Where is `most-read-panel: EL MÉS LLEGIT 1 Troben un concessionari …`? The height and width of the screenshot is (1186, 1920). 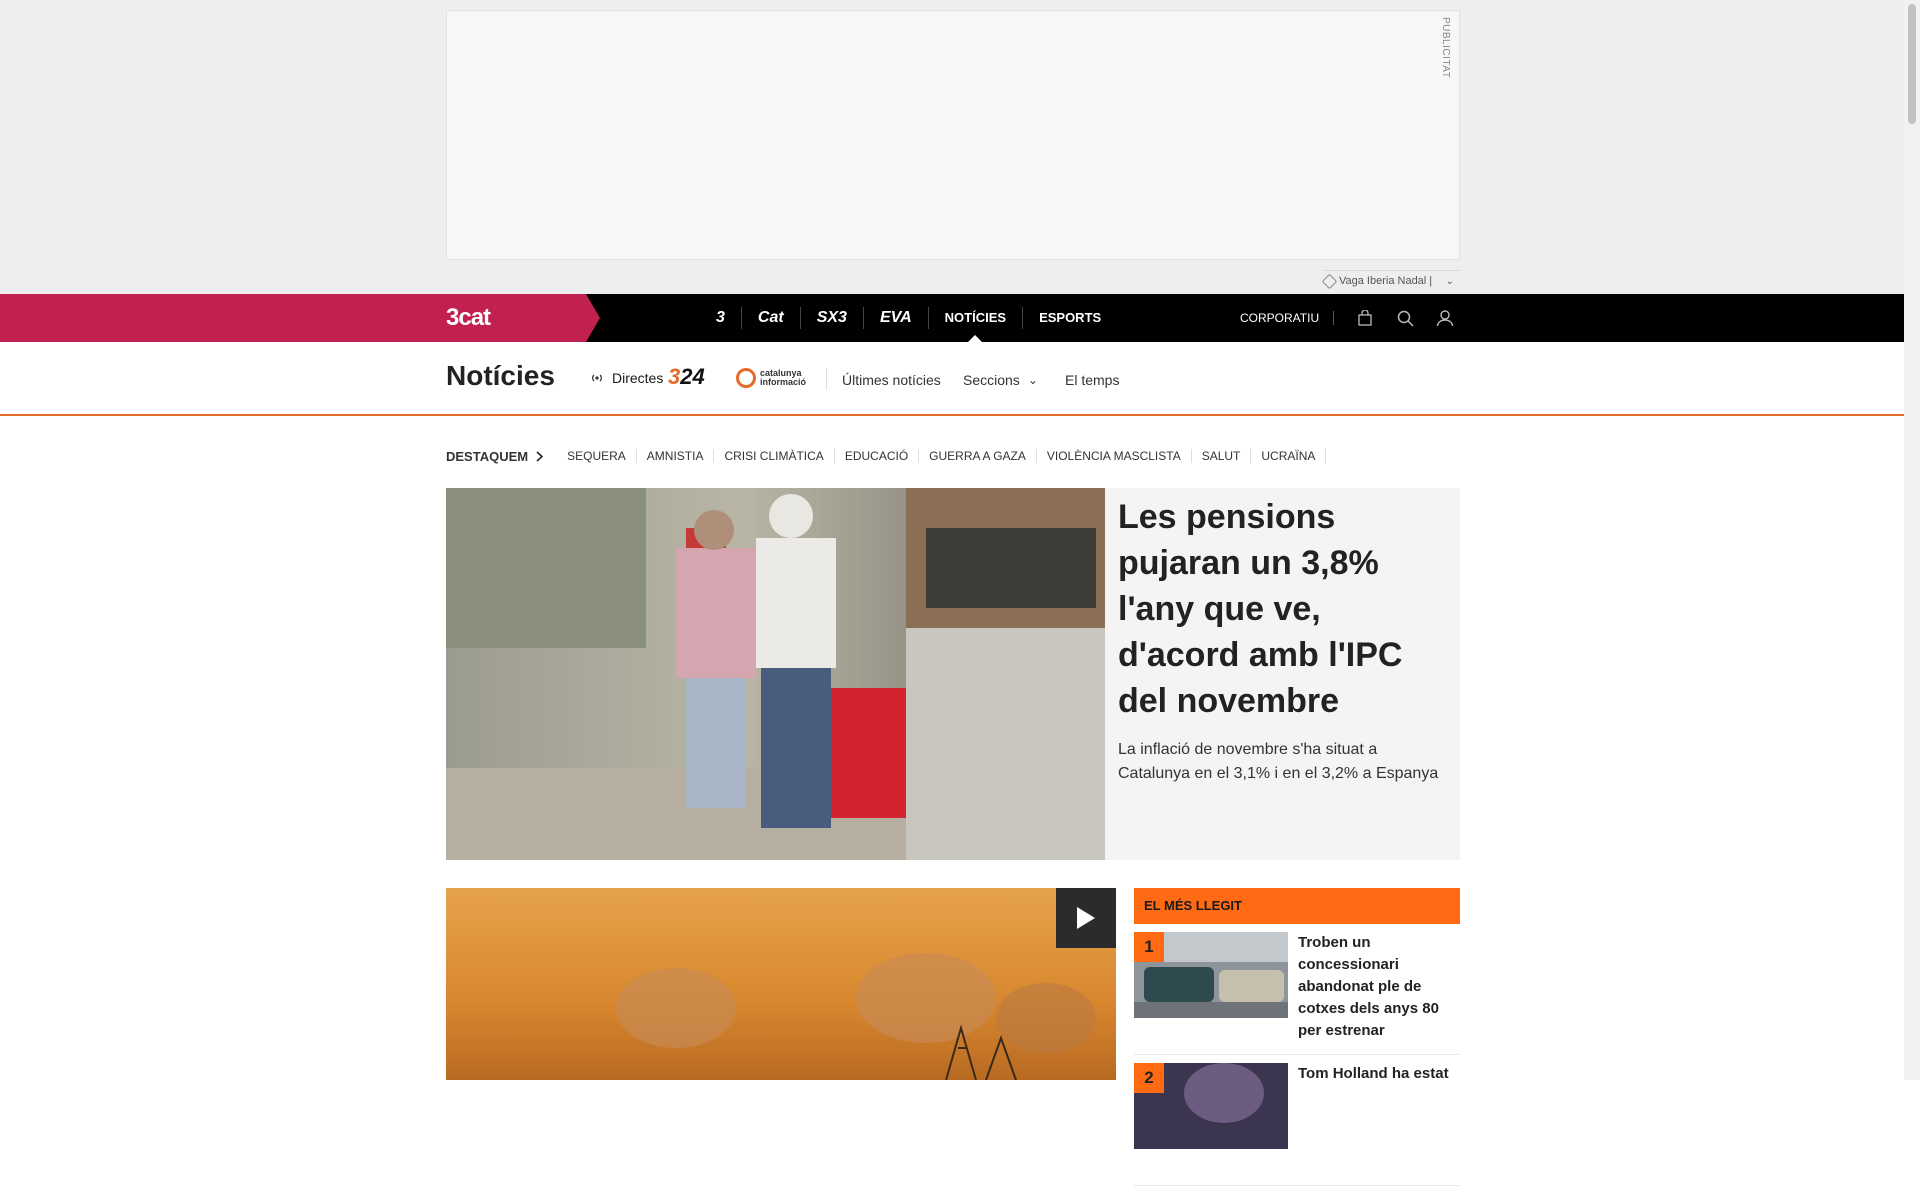 most-read-panel: EL MÉS LLEGIT 1 Troben un concessionari … is located at coordinates (1297, 1037).